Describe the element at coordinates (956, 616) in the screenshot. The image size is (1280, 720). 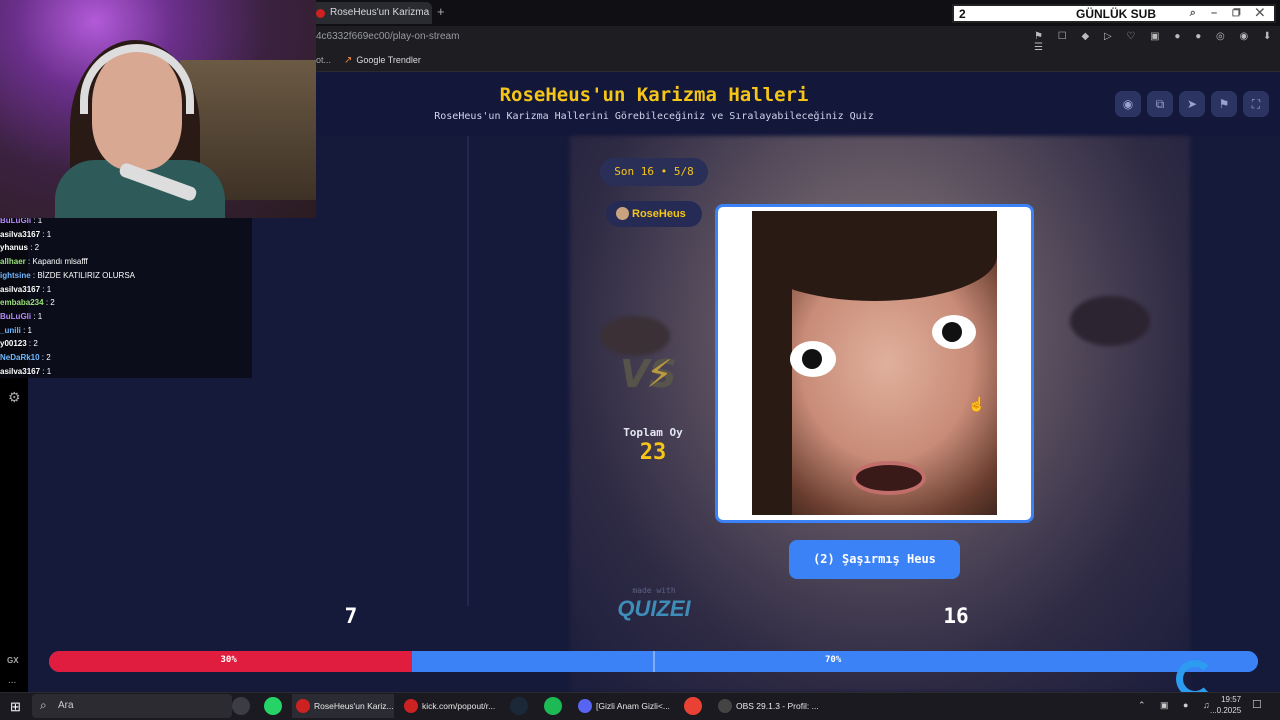
I see `right-vote-count: 16` at that location.